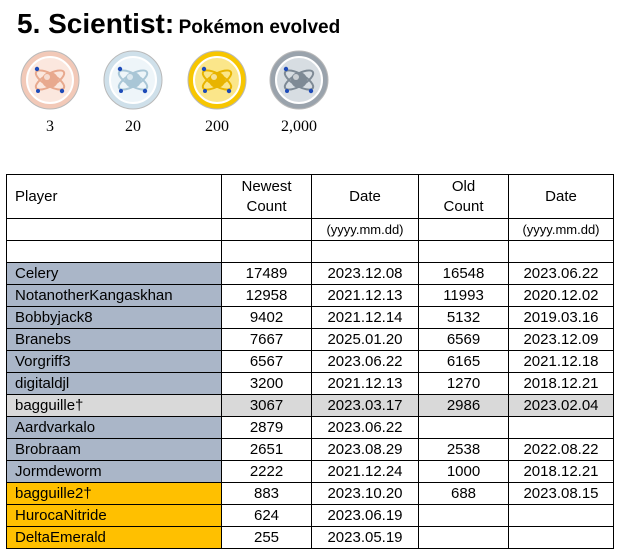  I want to click on old-count-cell: 16548, so click(463, 273).